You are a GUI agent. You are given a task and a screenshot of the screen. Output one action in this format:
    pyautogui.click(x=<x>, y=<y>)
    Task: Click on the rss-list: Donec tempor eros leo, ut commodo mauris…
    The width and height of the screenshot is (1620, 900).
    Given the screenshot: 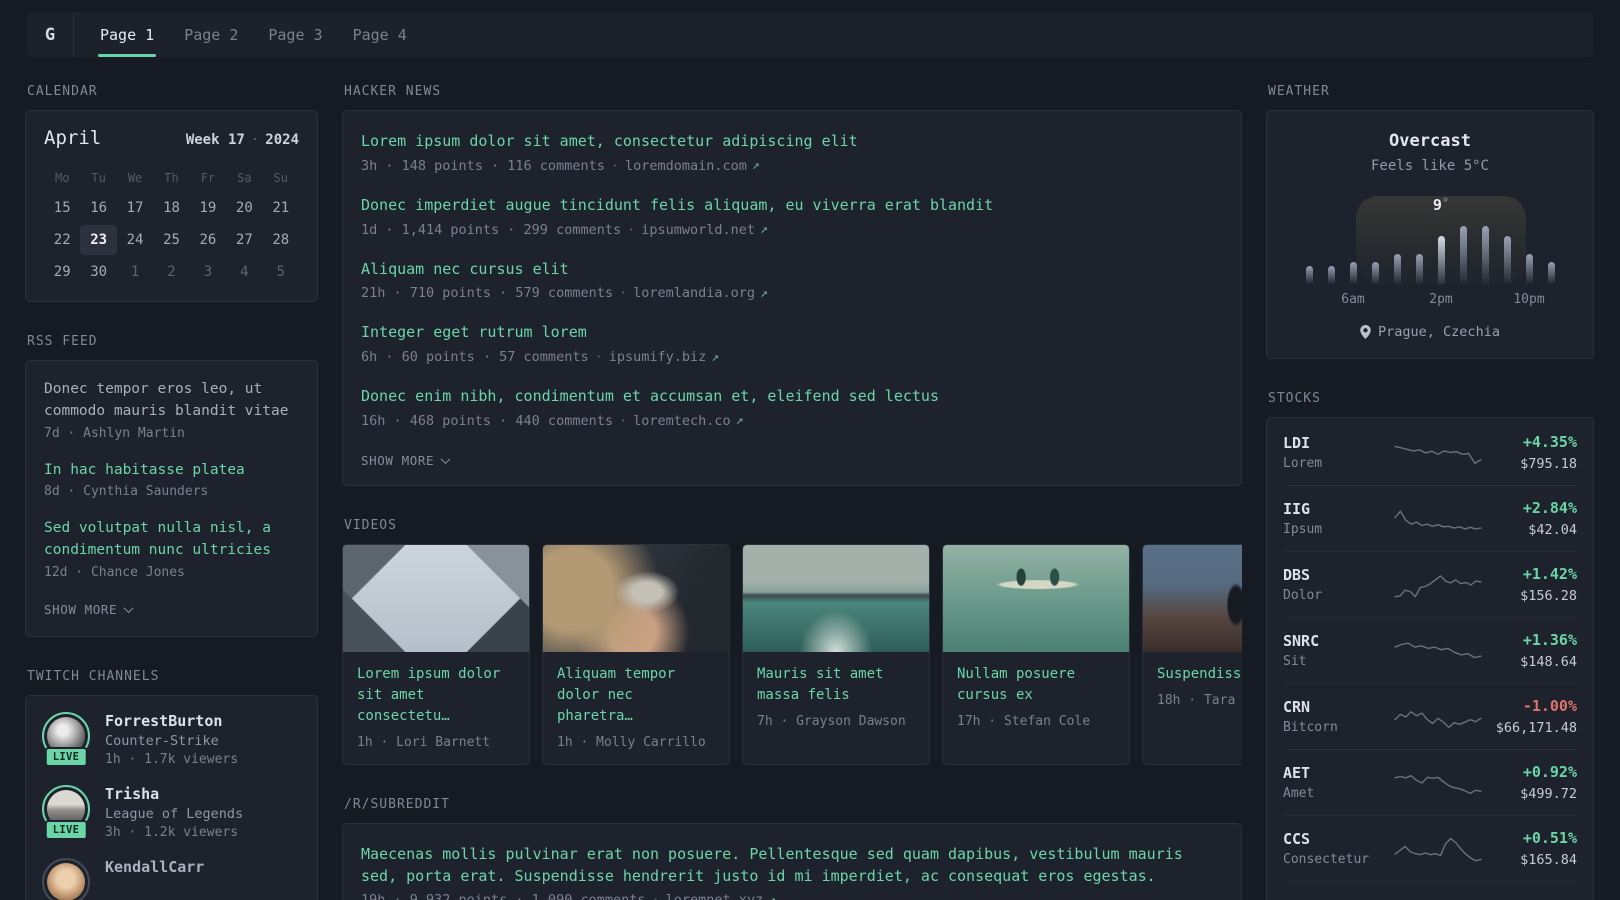 What is the action you would take?
    pyautogui.click(x=171, y=479)
    